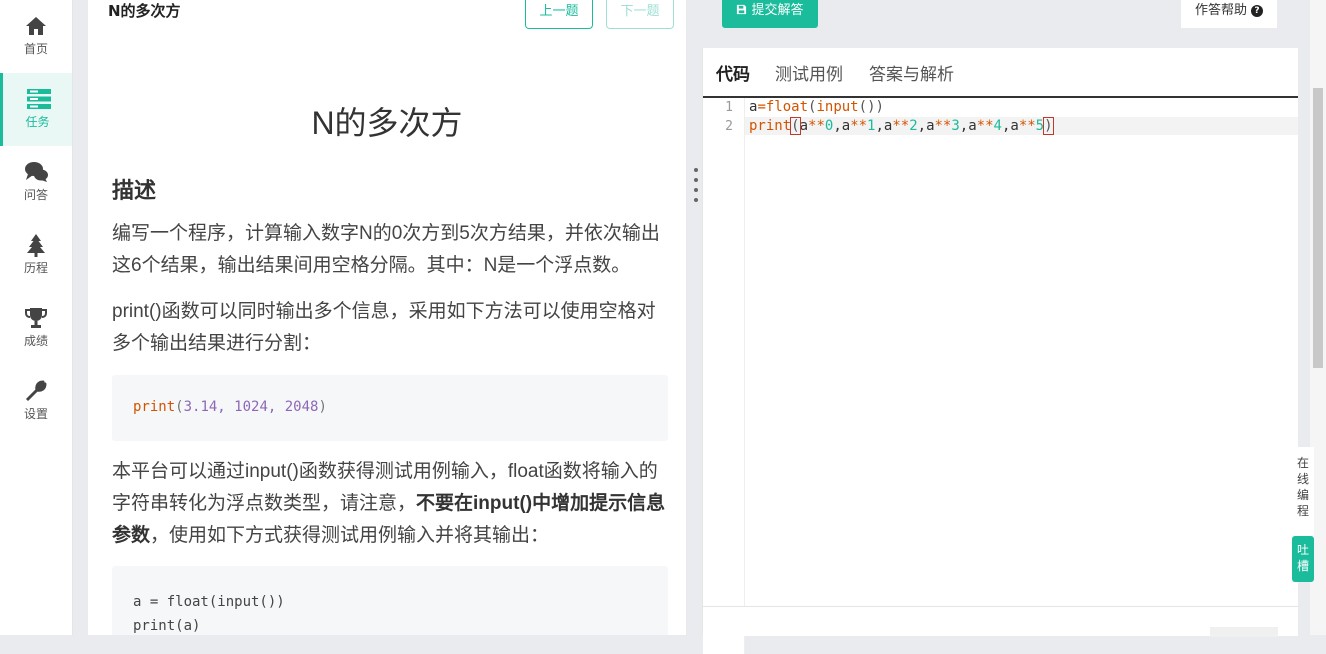  Describe the element at coordinates (36, 36) in the screenshot. I see `nav-item-home: 首页` at that location.